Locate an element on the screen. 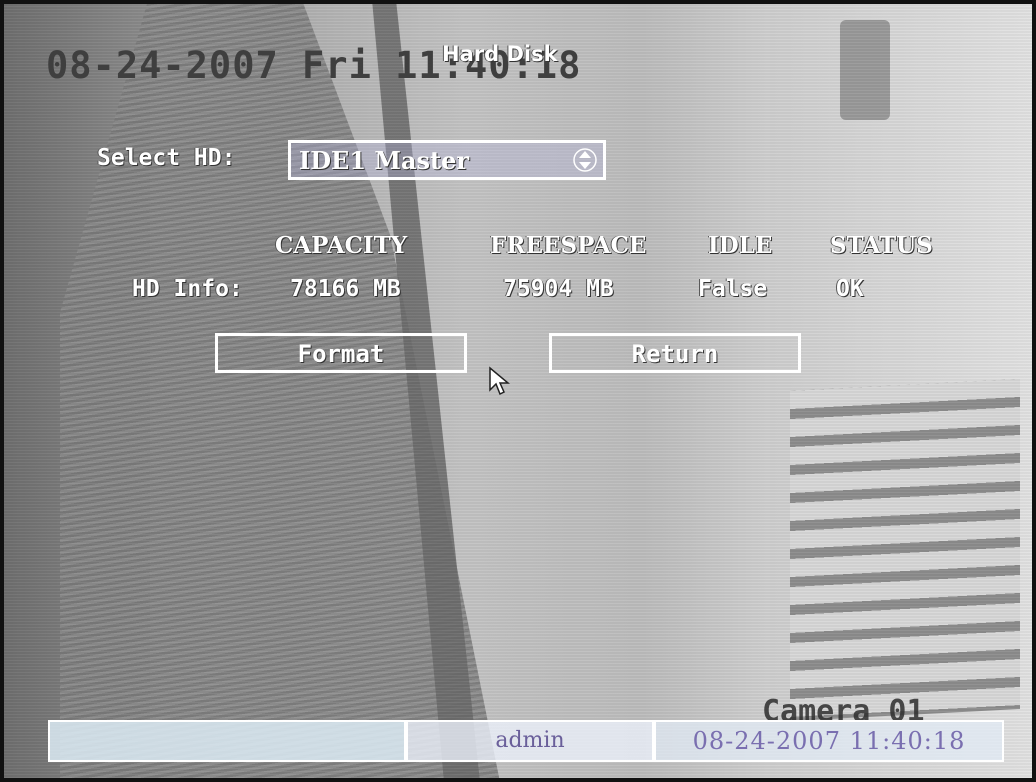  status-bar-datetime: 08-24-2007 11:40:18 is located at coordinates (829, 741).